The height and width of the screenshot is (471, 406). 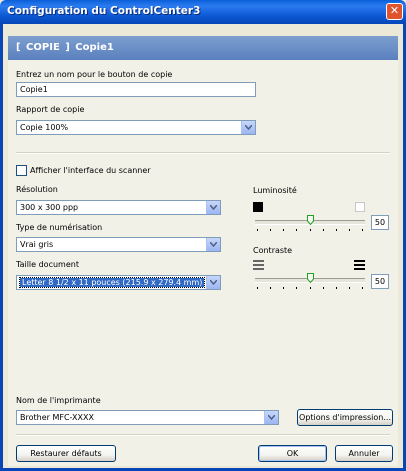 I want to click on footer-divider, so click(x=203, y=435).